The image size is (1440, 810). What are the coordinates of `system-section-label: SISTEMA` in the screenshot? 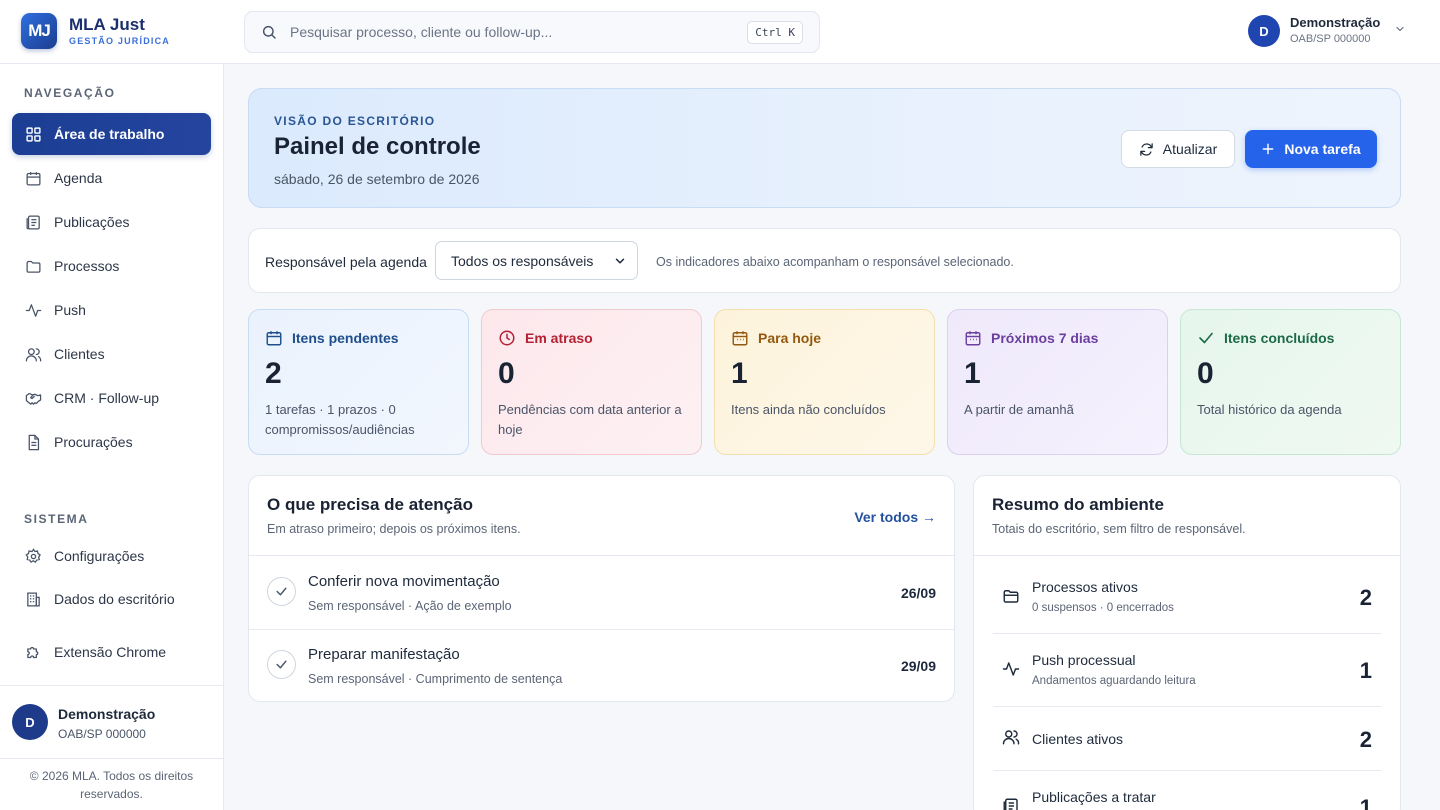 It's located at (56, 519).